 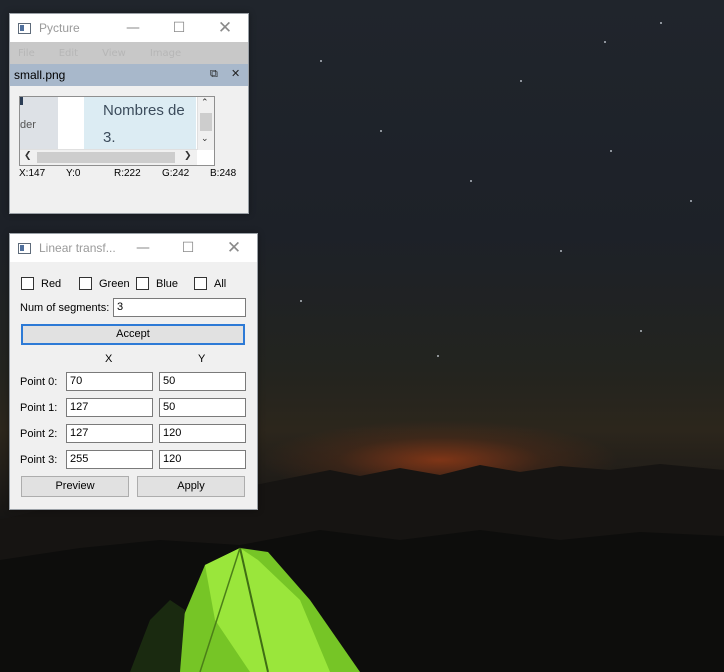 I want to click on menu-image: Image, so click(x=165, y=53).